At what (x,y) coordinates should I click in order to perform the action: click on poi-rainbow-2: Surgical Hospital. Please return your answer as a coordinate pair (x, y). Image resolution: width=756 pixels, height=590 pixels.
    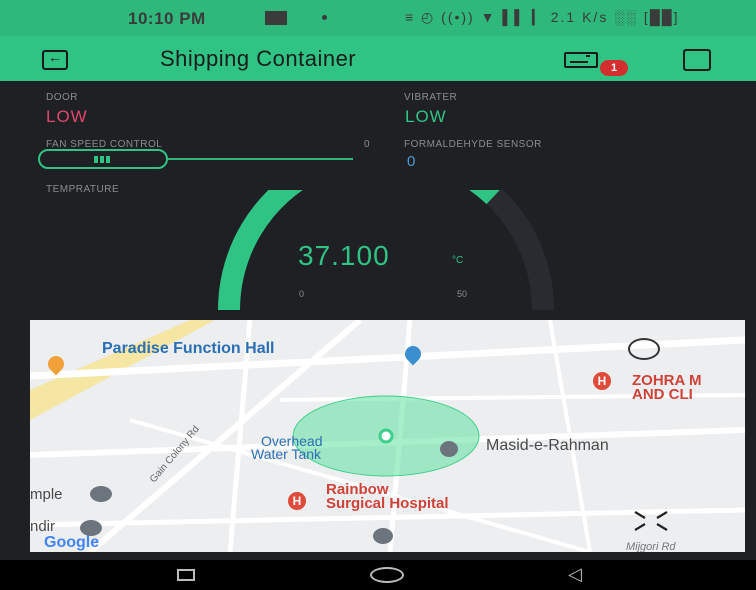
    Looking at the image, I should click on (387, 503).